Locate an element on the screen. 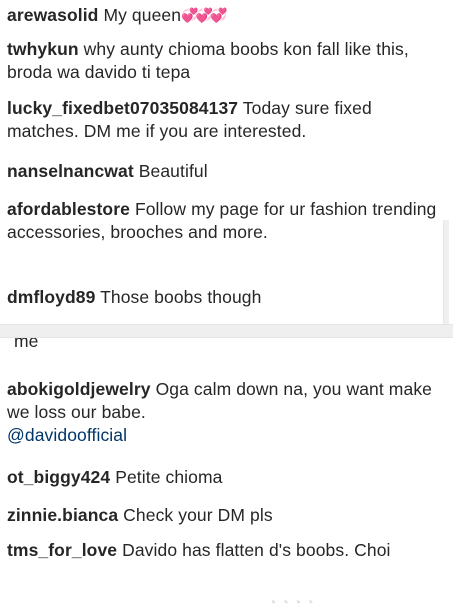 The width and height of the screenshot is (453, 604). comment-username: abokigoldjewelry is located at coordinates (79, 389).